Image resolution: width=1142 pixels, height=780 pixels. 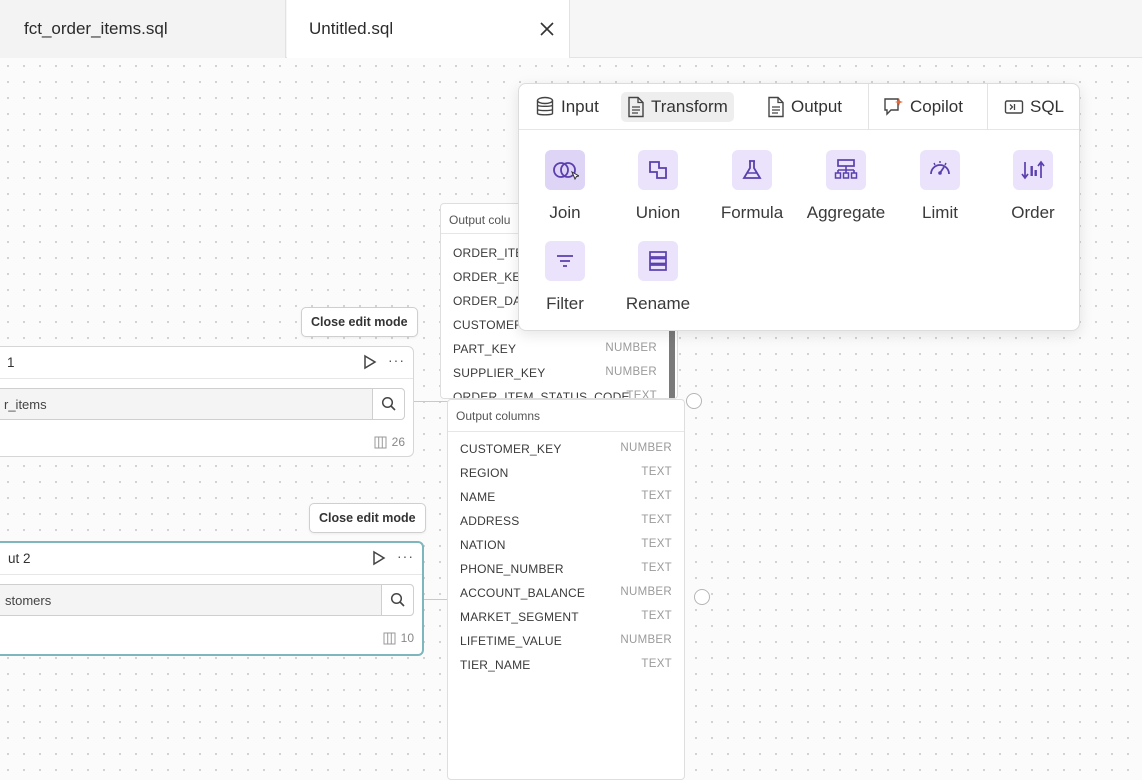 I want to click on source-table-field: stomers, so click(x=207, y=600).